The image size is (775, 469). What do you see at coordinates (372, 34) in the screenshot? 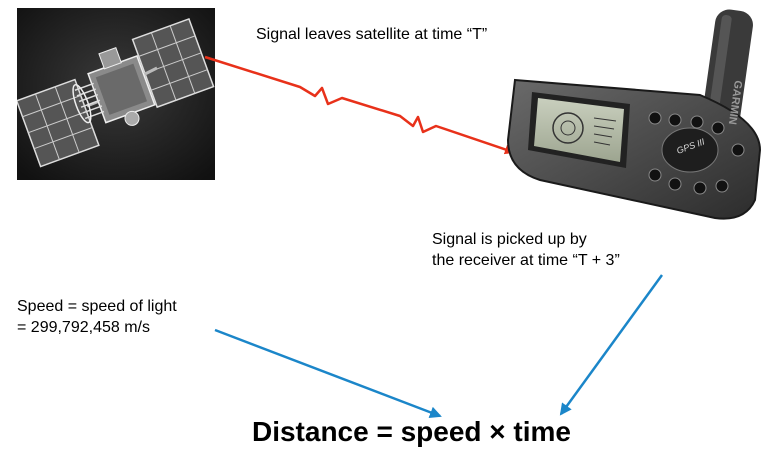
I see `signal-leaves-label: Signal leaves satellite at time “T”` at bounding box center [372, 34].